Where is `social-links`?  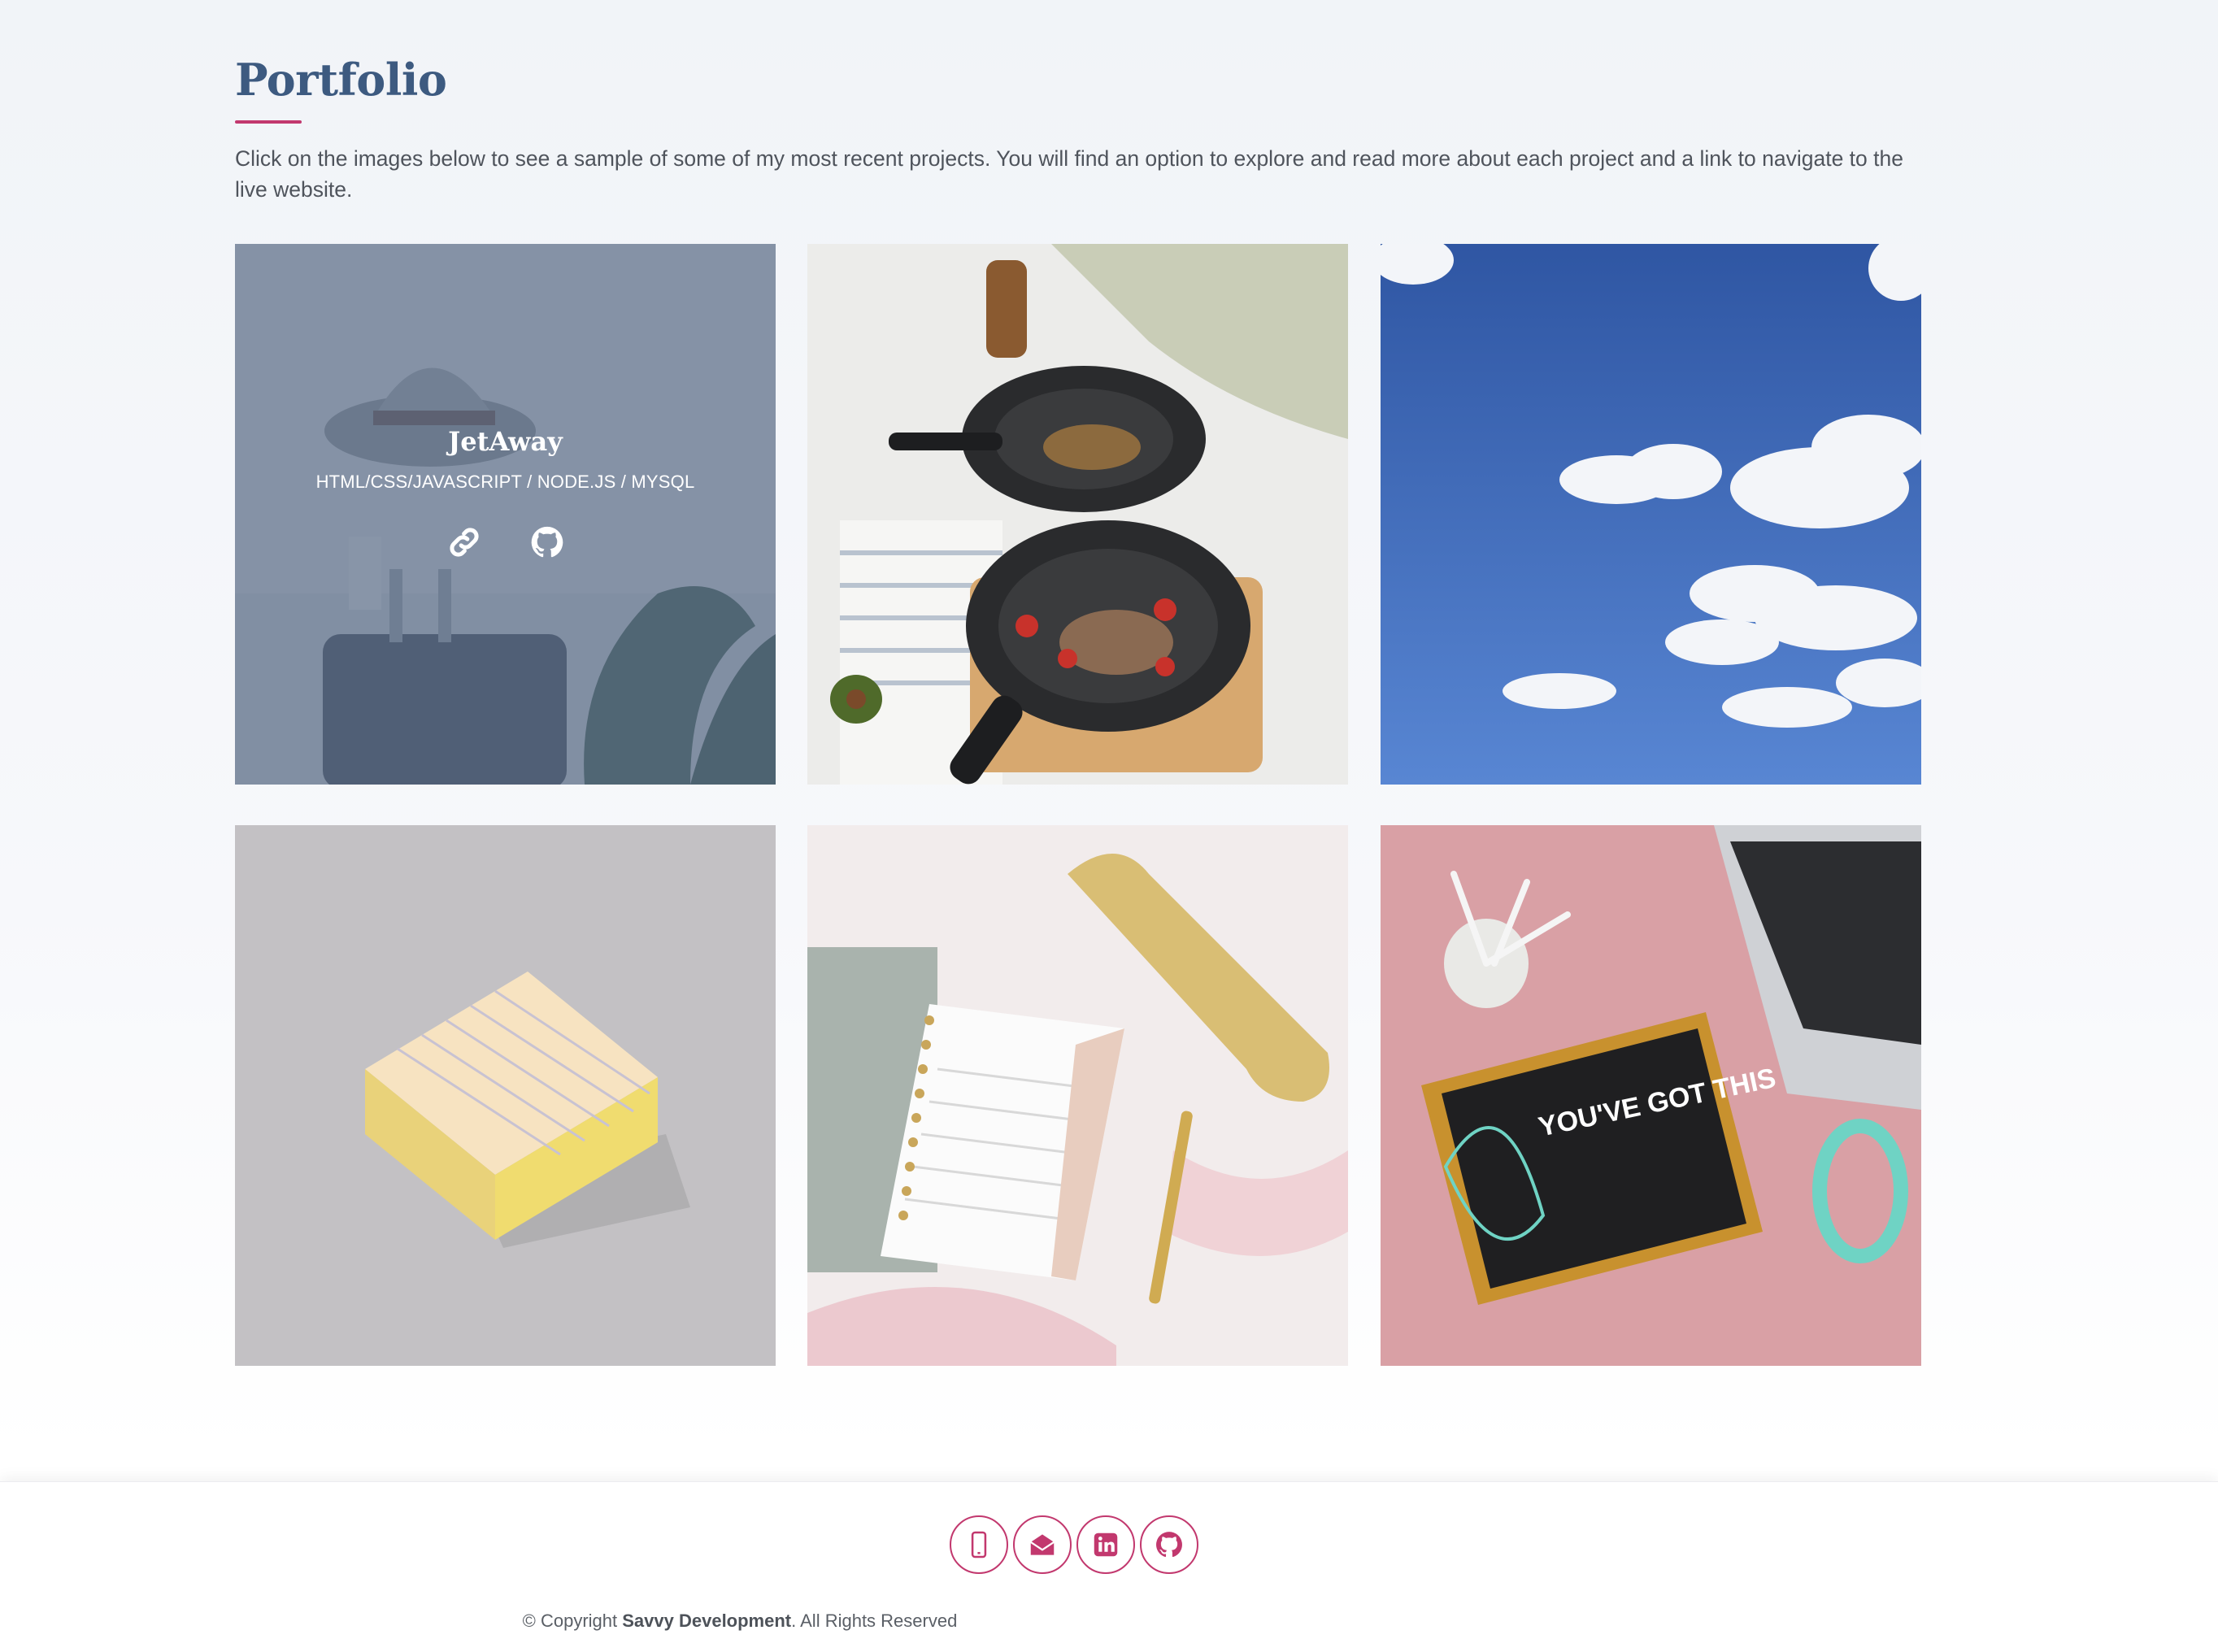 social-links is located at coordinates (1074, 1544).